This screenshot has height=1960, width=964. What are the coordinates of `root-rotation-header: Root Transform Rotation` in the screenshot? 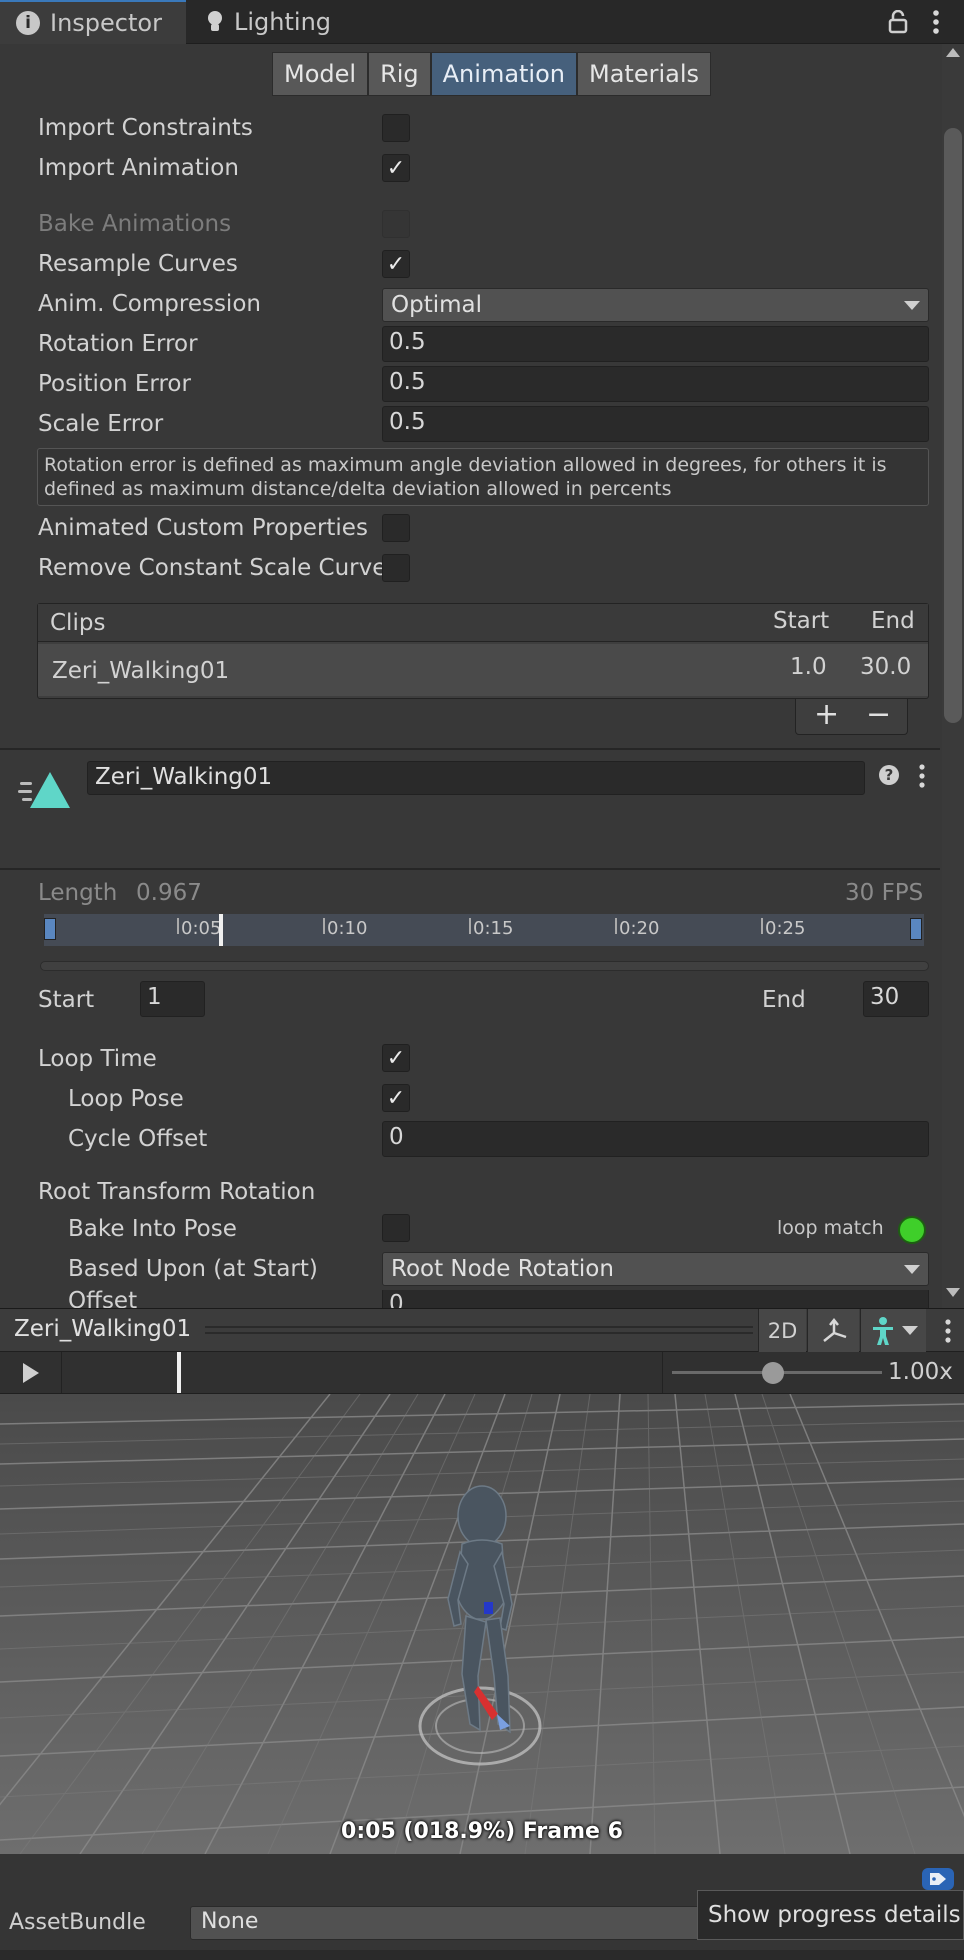 It's located at (177, 1192).